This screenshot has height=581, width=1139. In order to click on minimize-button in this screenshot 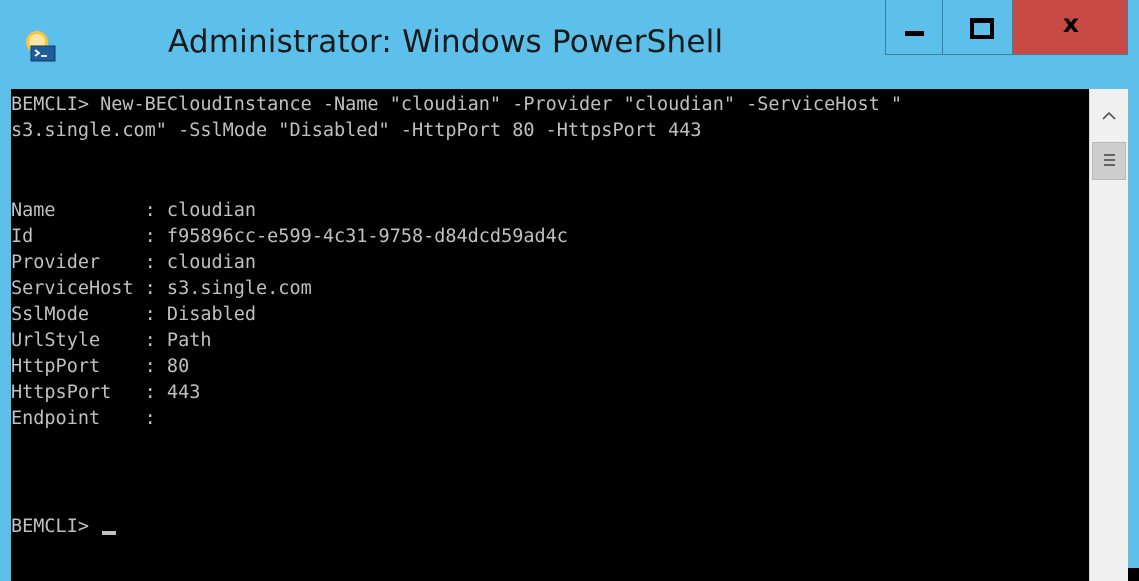, I will do `click(913, 27)`.